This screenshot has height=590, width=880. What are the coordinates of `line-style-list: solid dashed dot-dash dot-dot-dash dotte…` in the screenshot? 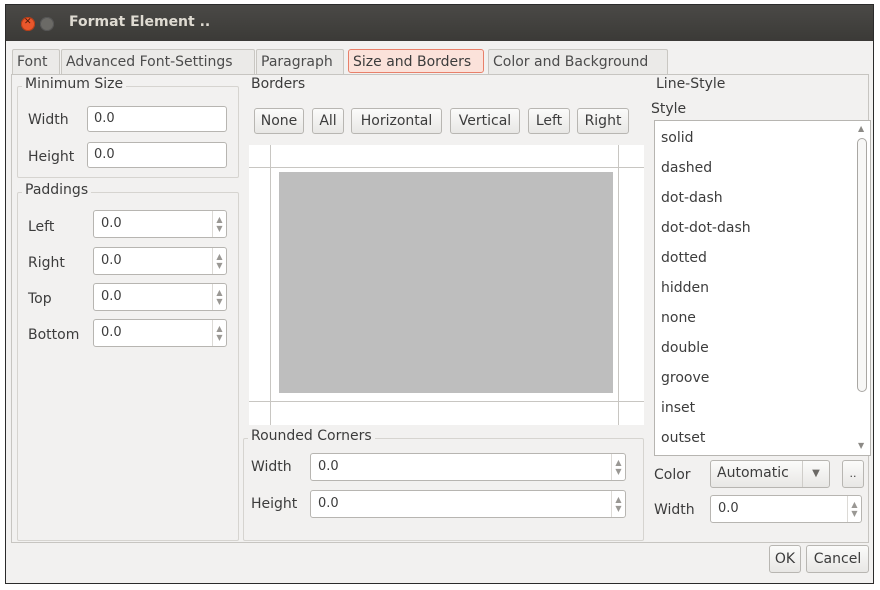 It's located at (762, 288).